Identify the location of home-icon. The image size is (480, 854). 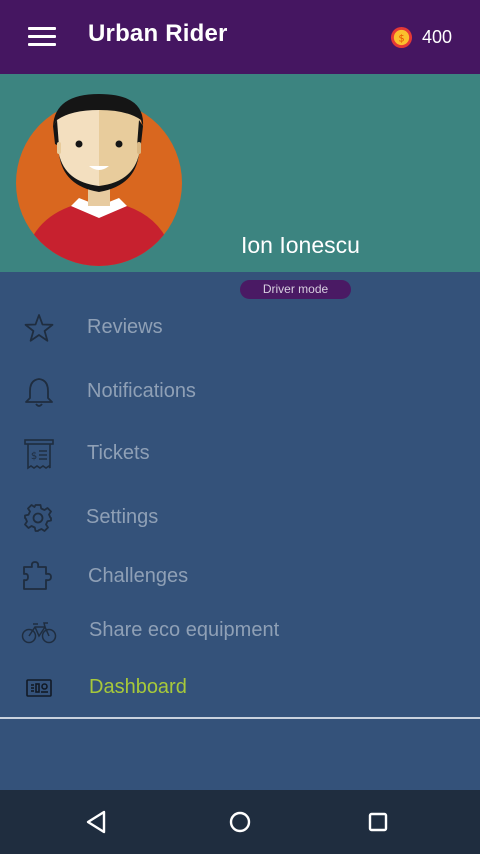
(240, 822).